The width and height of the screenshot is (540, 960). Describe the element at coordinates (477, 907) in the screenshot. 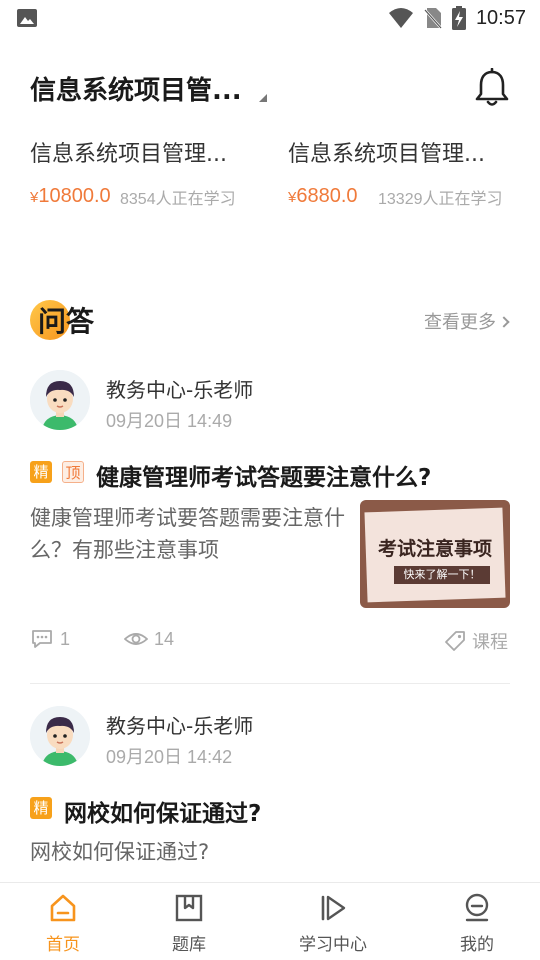

I see `profile-icon` at that location.